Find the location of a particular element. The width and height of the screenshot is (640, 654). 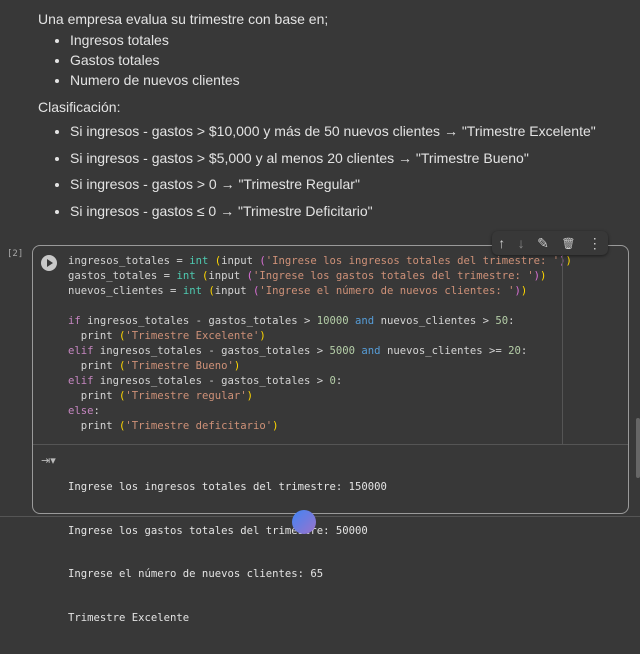

run-cell-button is located at coordinates (49, 263).